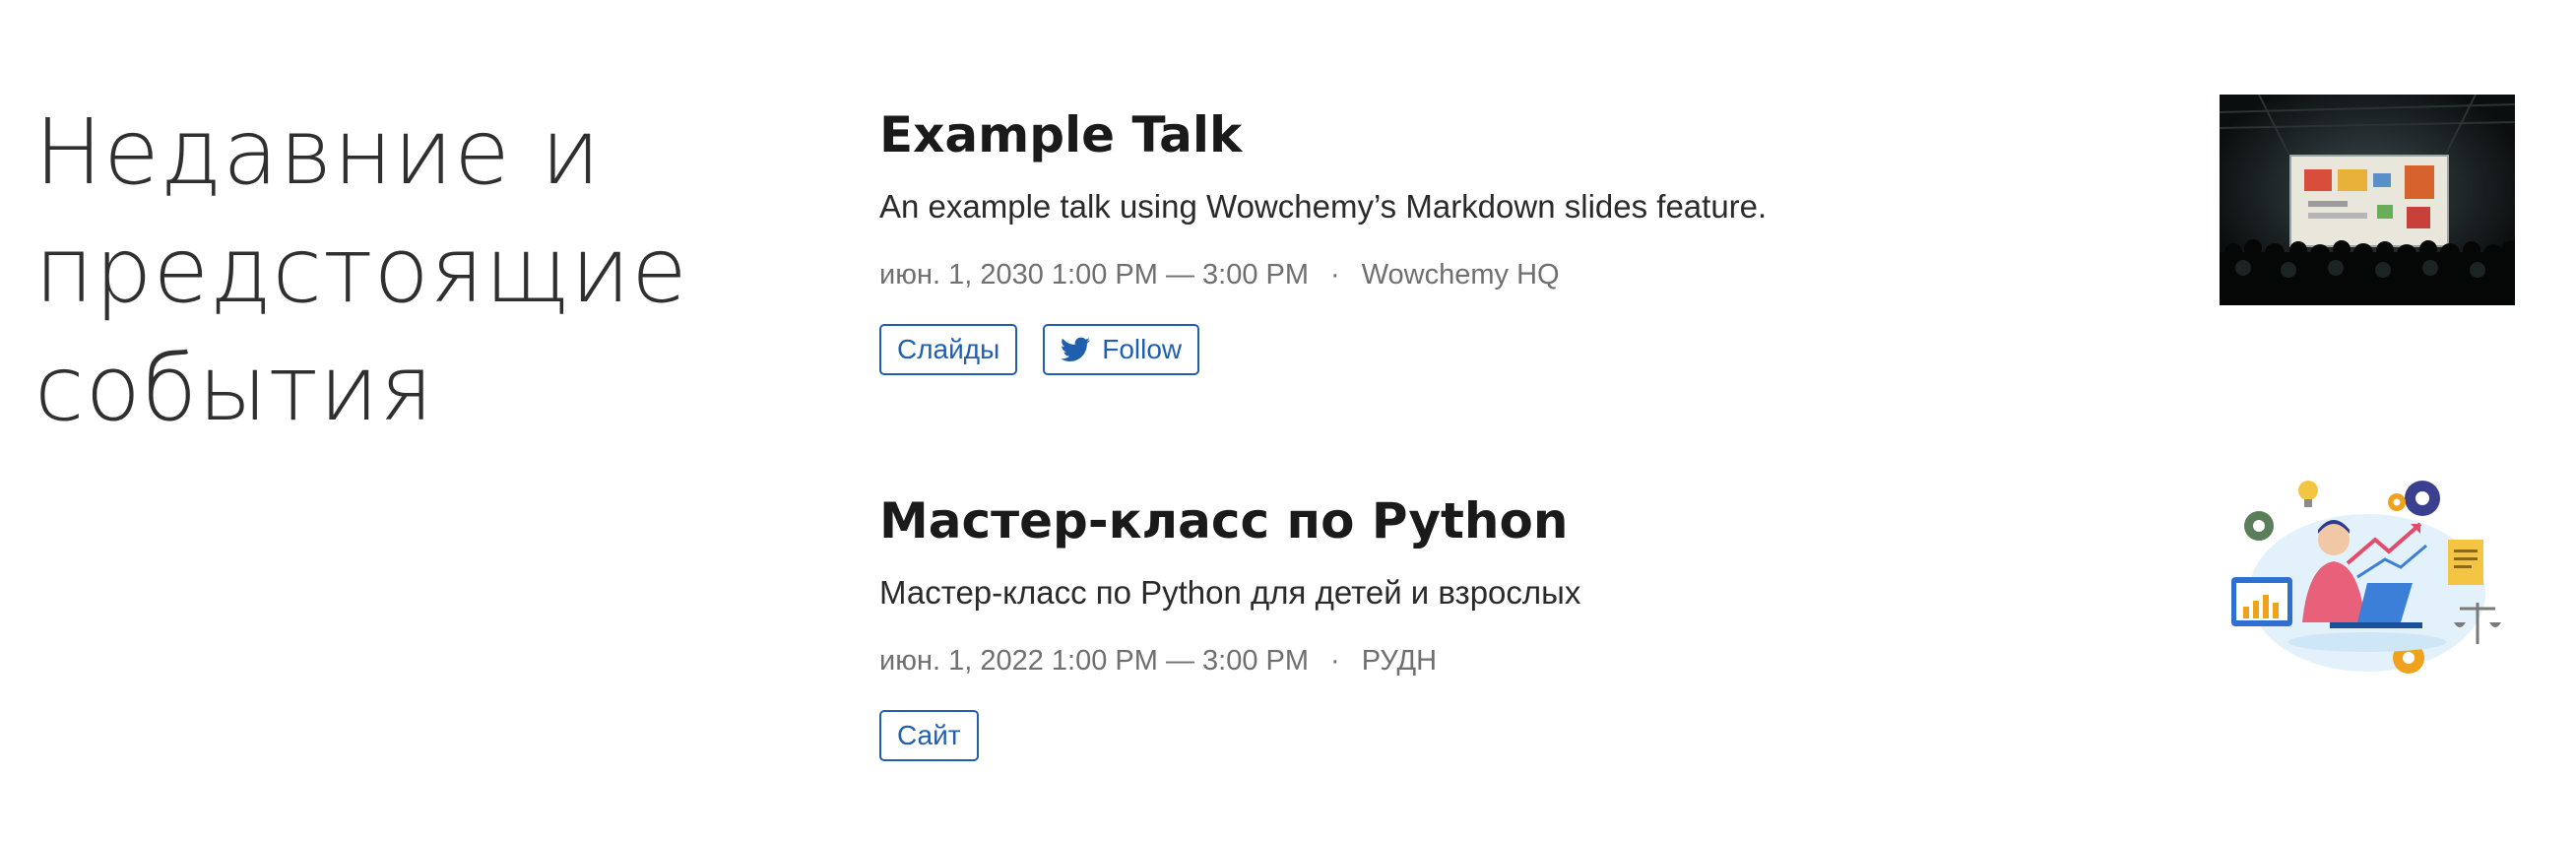  I want to click on python-masterclass-illustration, so click(2366, 577).